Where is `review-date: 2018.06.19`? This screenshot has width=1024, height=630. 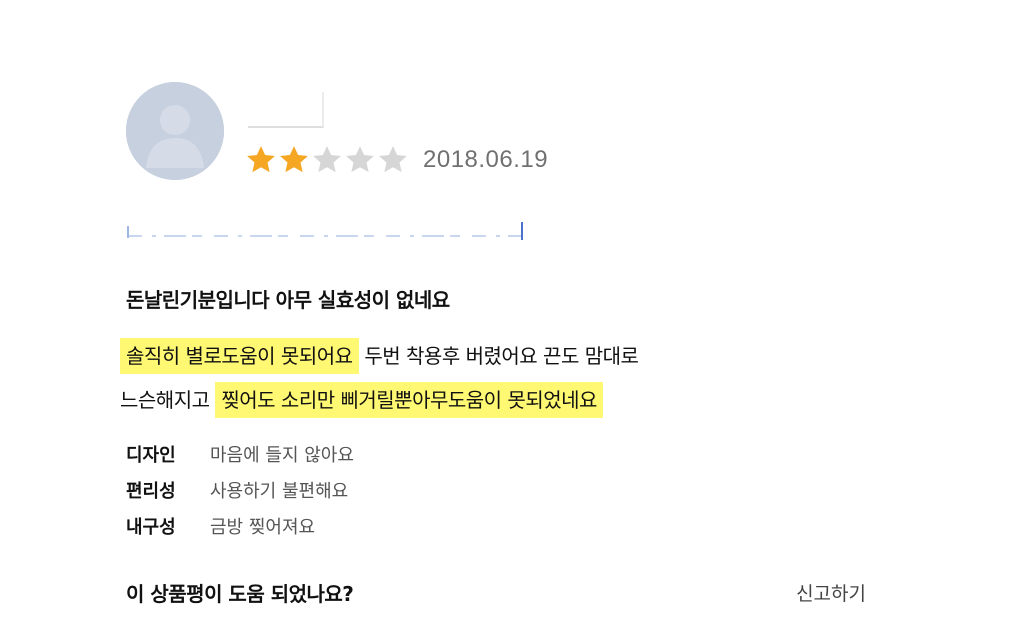
review-date: 2018.06.19 is located at coordinates (486, 159).